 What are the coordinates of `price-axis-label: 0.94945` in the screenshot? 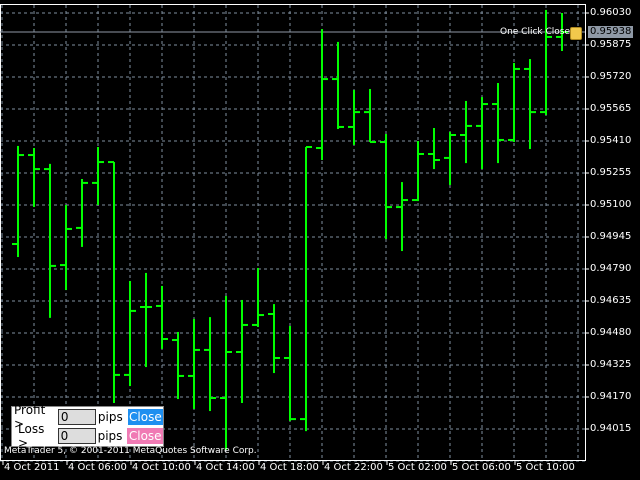 It's located at (611, 236).